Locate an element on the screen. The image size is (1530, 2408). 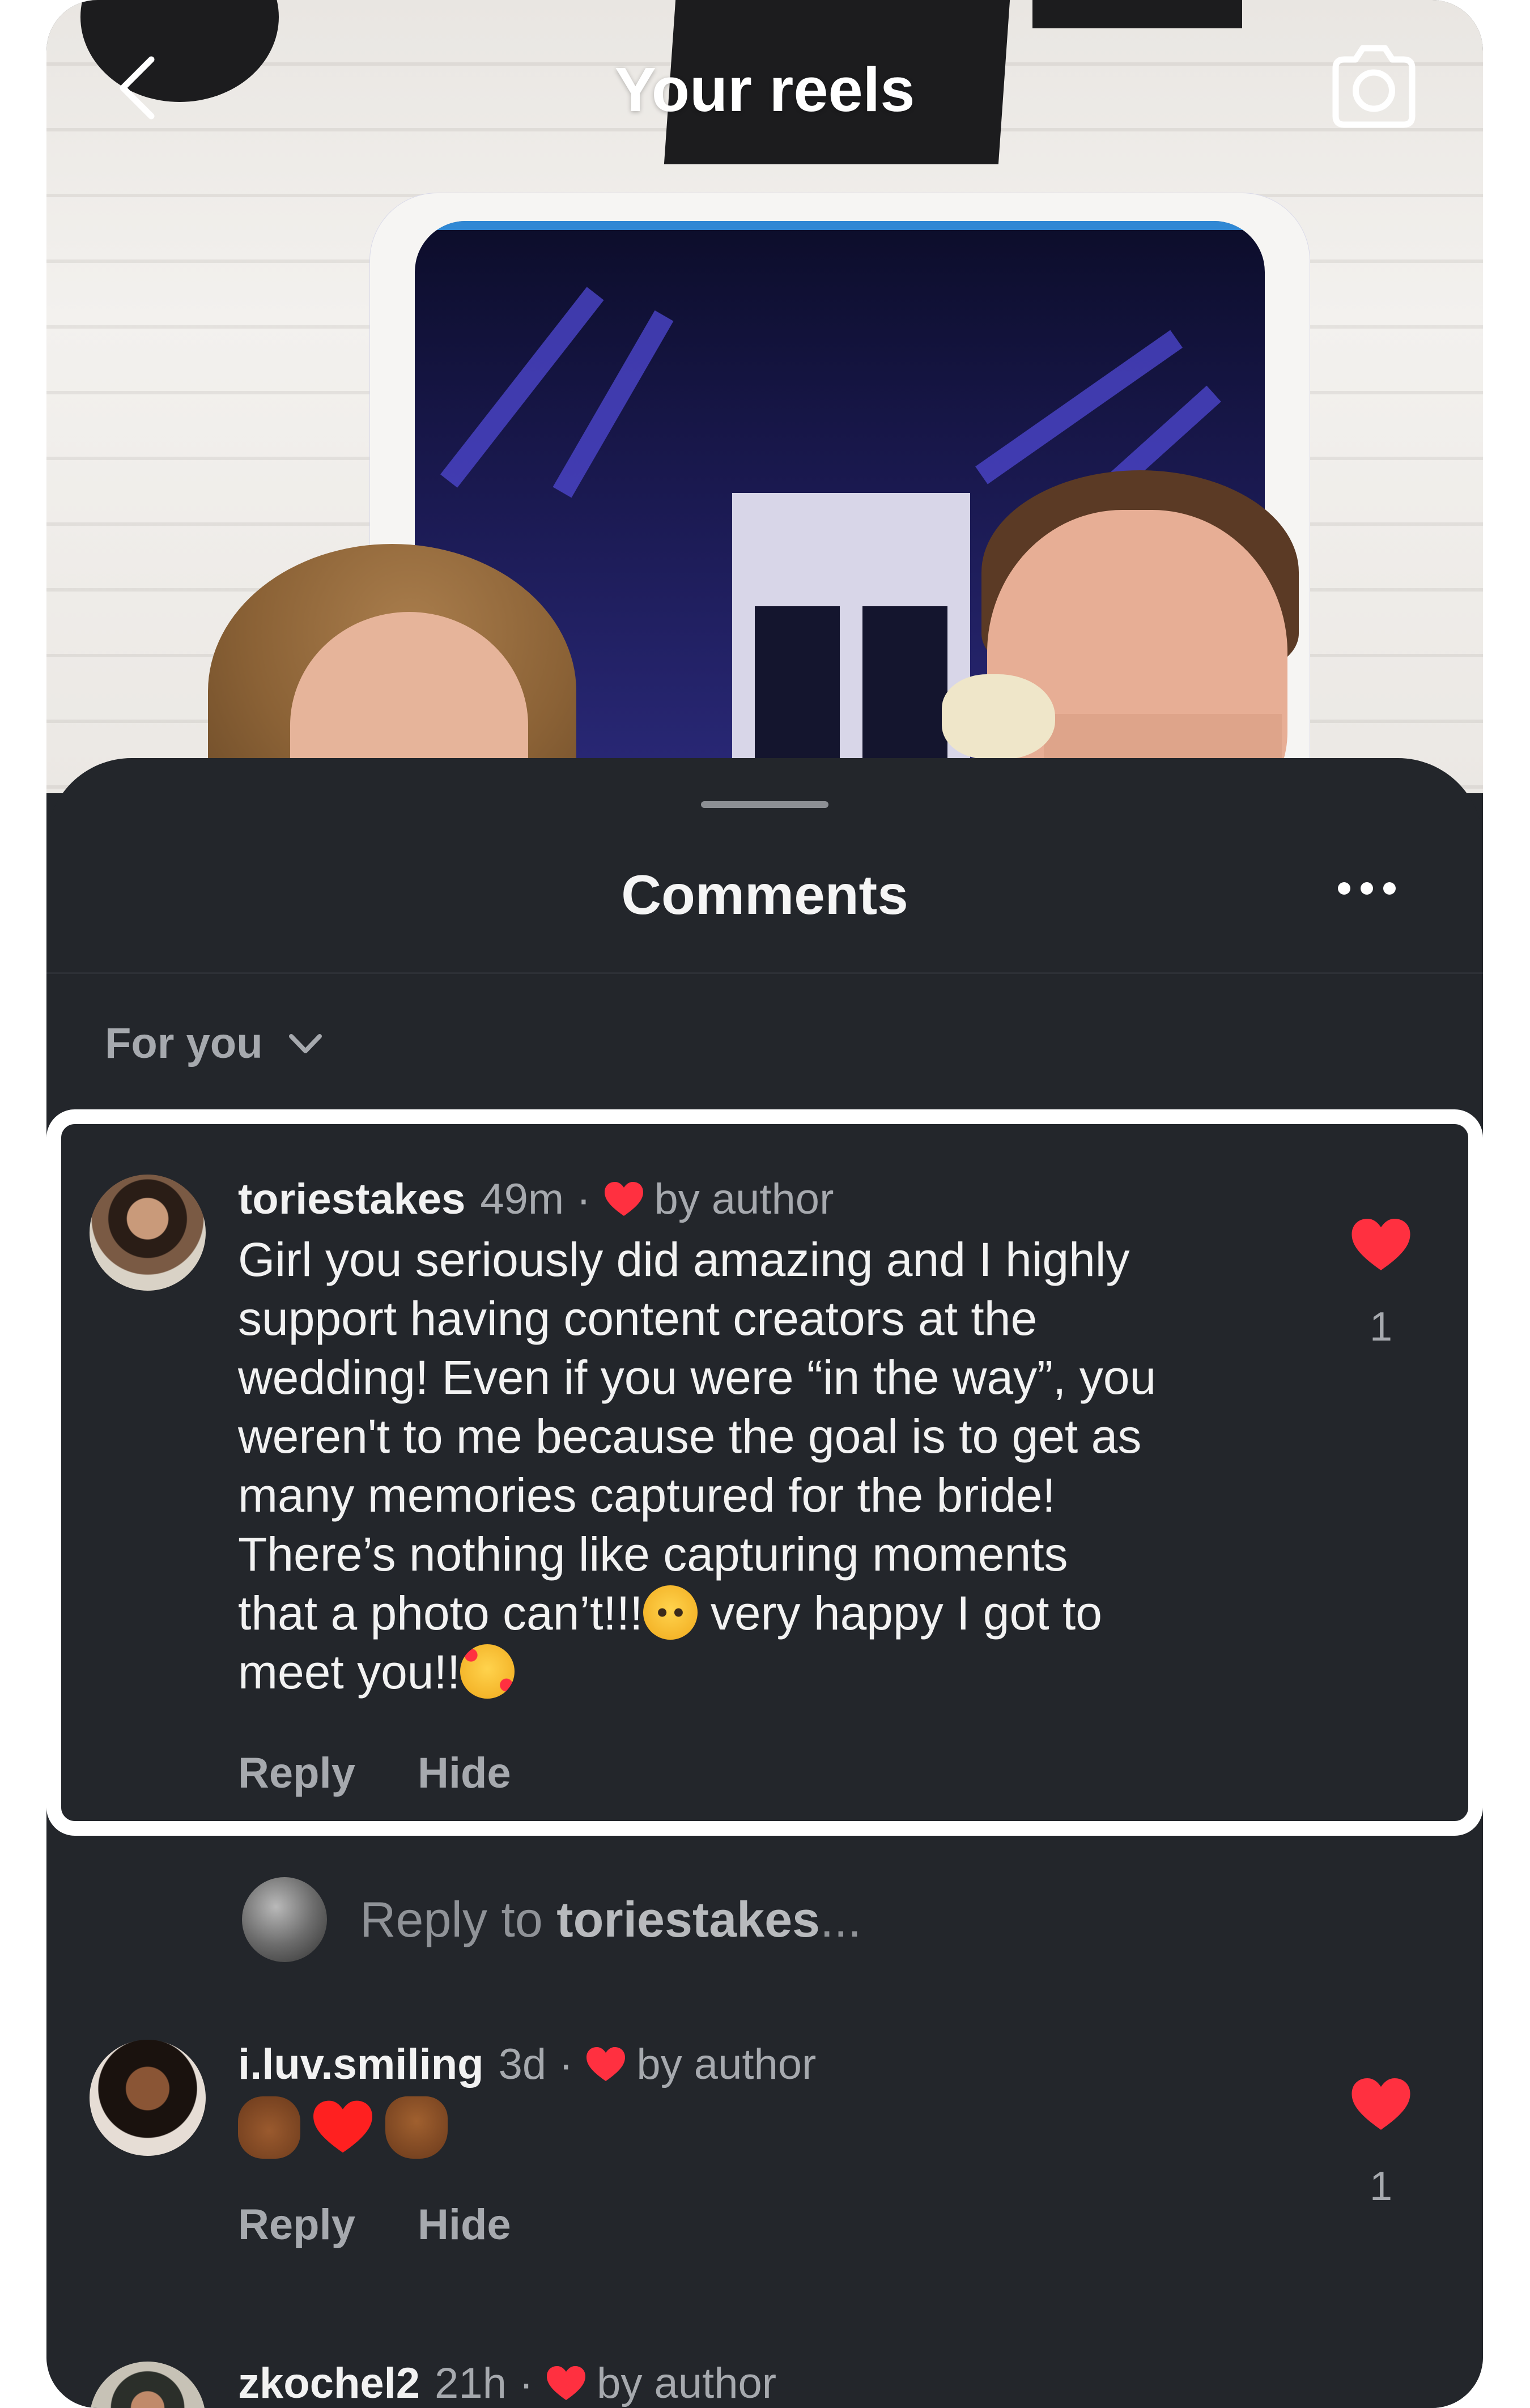
sort-filter-dropdown: For you is located at coordinates (215, 1043).